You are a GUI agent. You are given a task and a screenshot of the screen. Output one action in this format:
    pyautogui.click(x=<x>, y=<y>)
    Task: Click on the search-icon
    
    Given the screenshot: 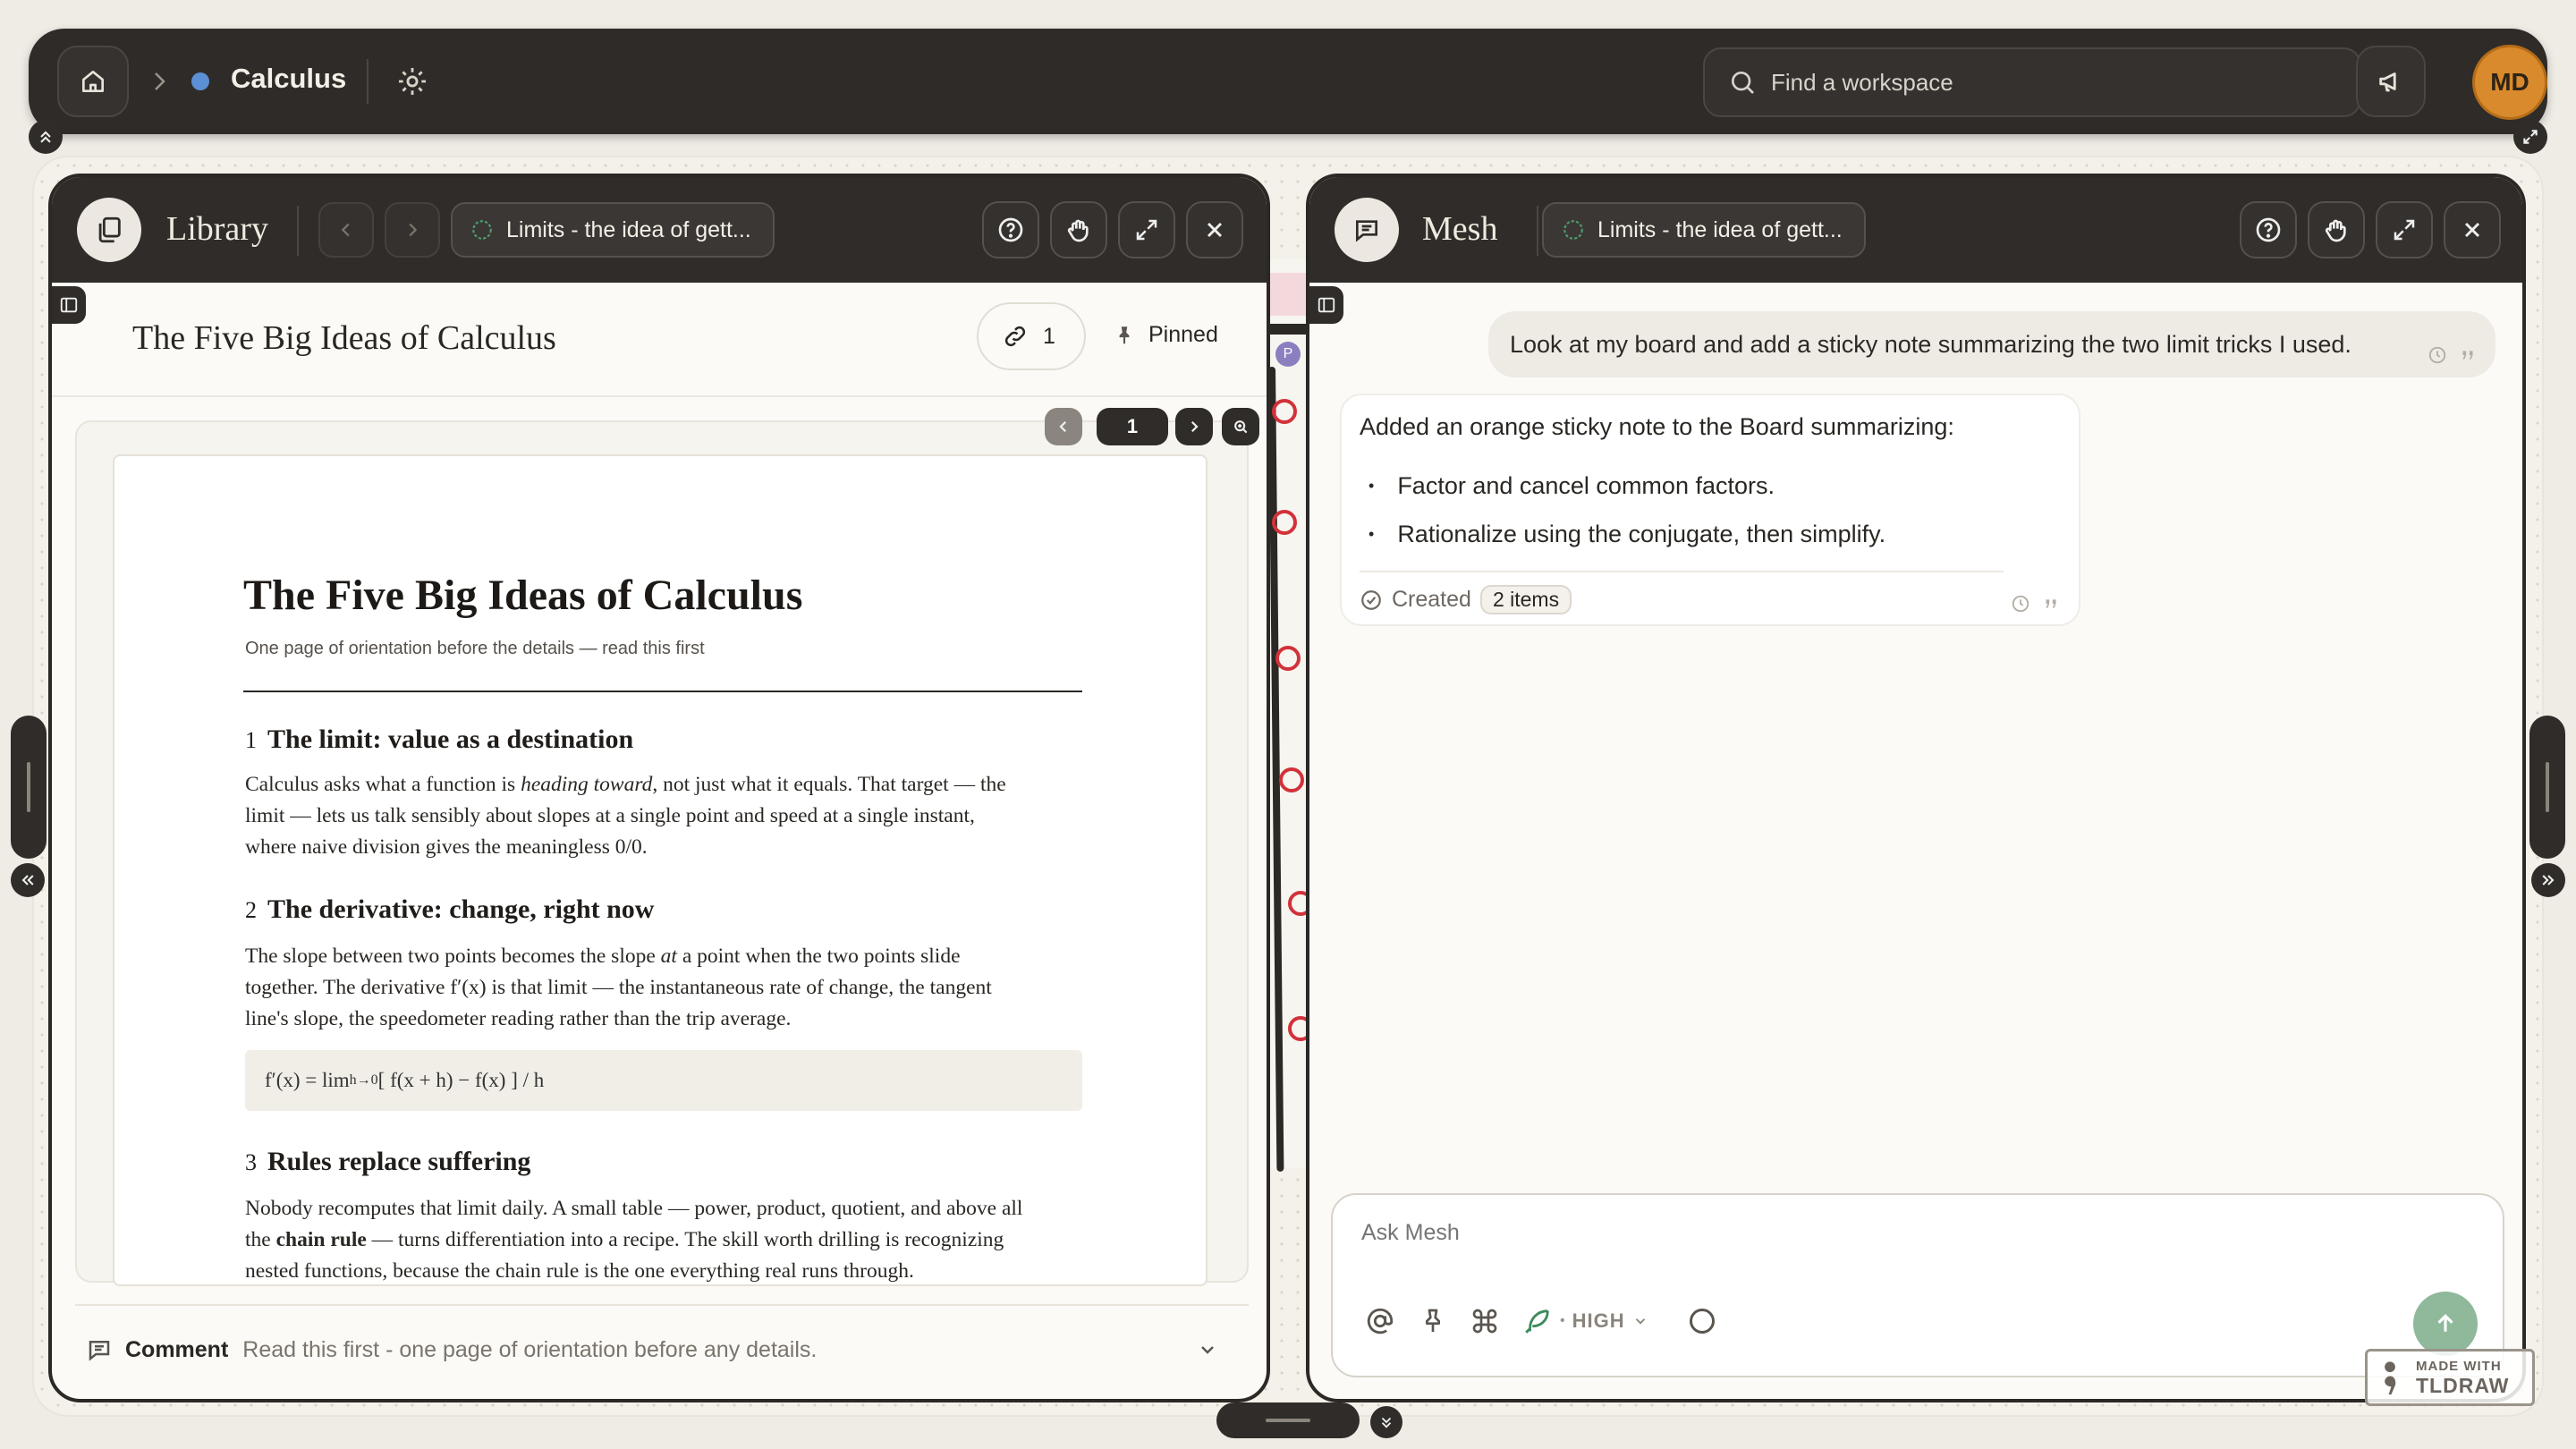 What is the action you would take?
    pyautogui.click(x=1743, y=83)
    